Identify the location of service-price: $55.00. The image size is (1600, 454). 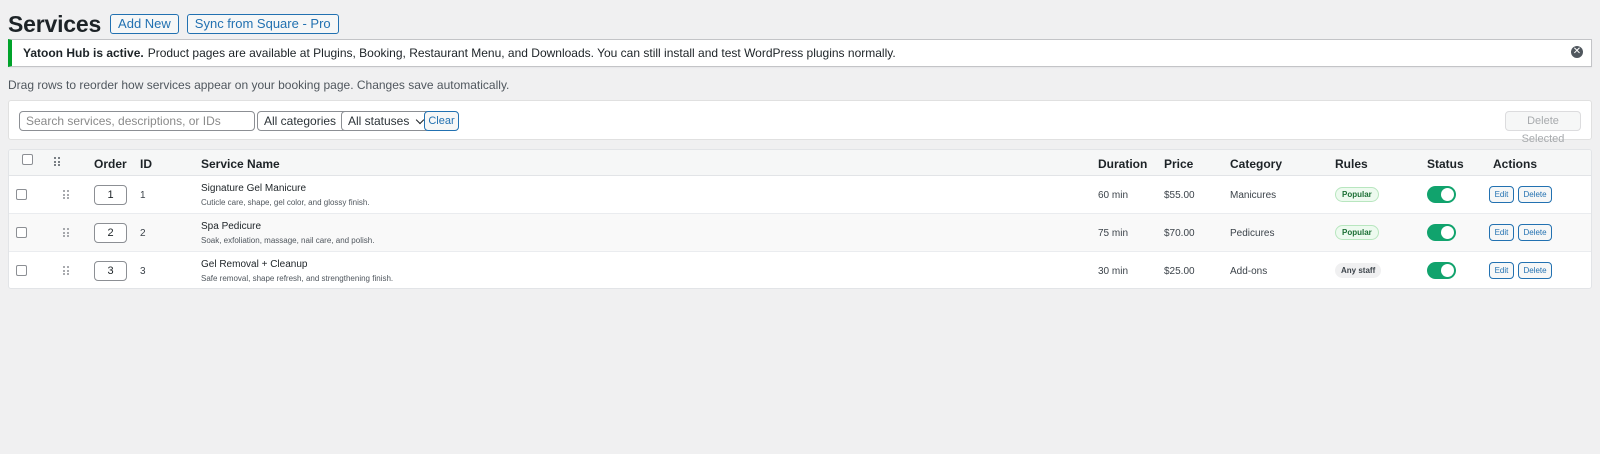
(1179, 195).